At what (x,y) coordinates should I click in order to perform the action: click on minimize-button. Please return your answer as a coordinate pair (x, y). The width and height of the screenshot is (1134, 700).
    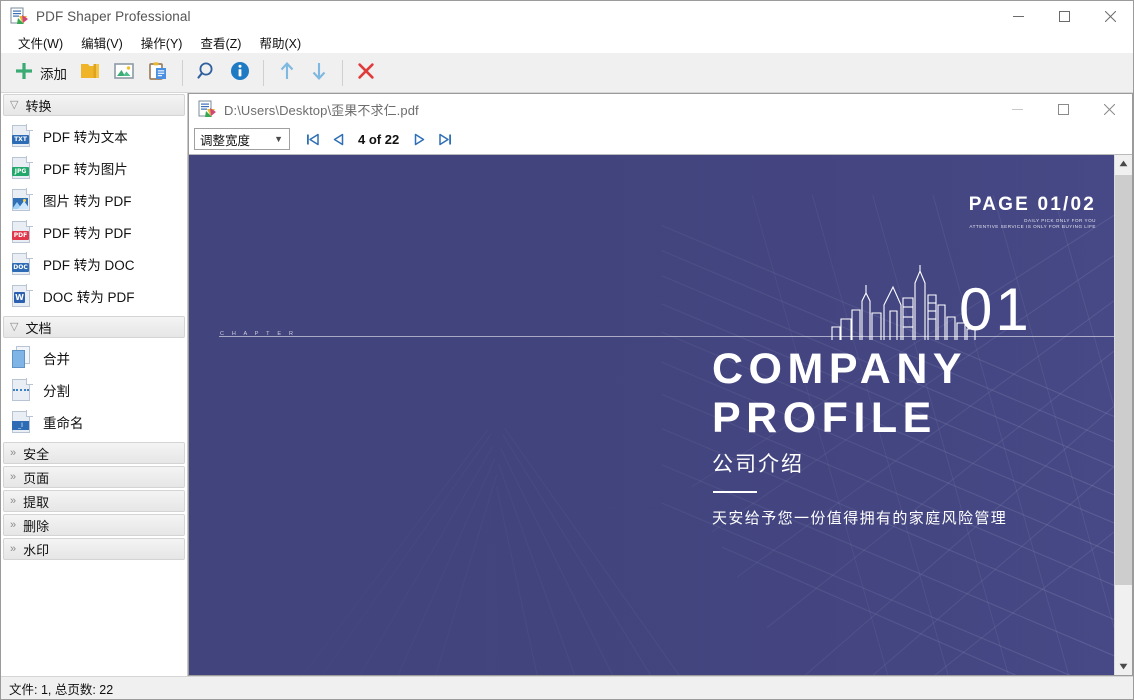
    Looking at the image, I should click on (1018, 16).